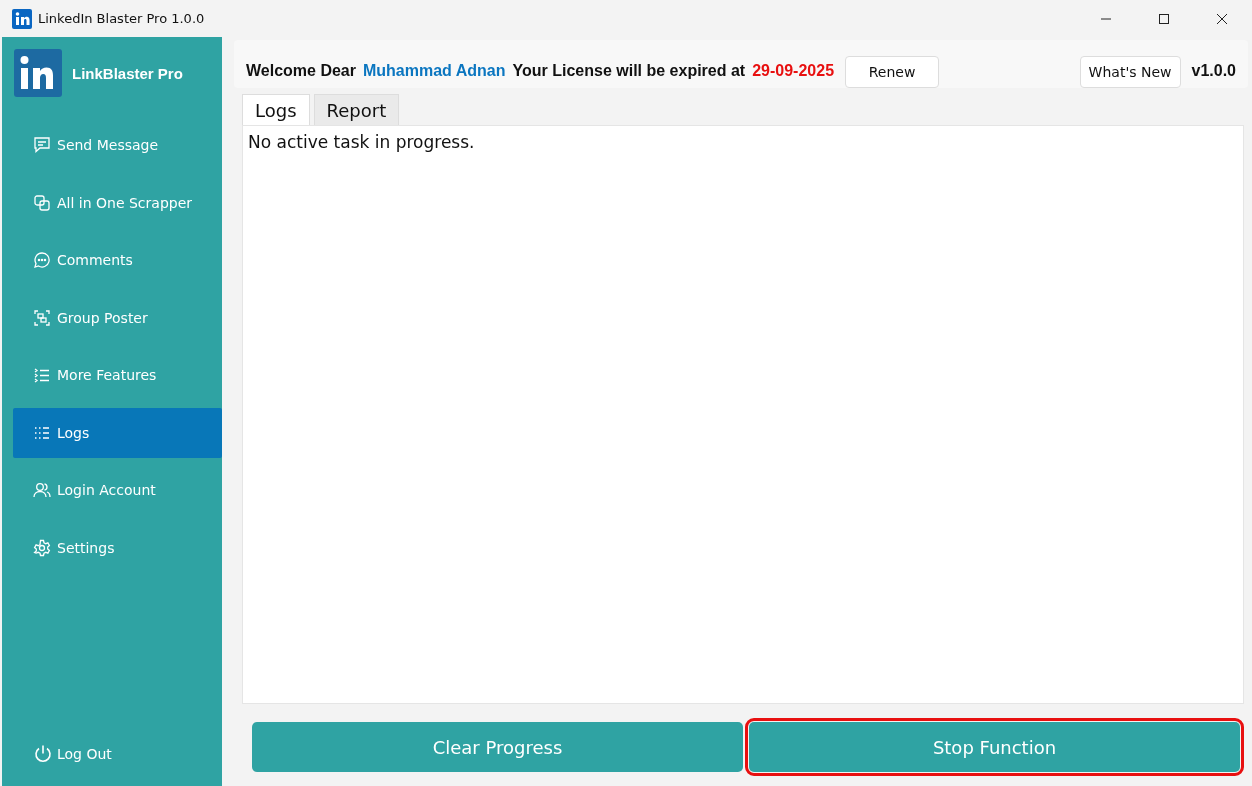  Describe the element at coordinates (117, 202) in the screenshot. I see `nav-item: All in One Scrapper` at that location.